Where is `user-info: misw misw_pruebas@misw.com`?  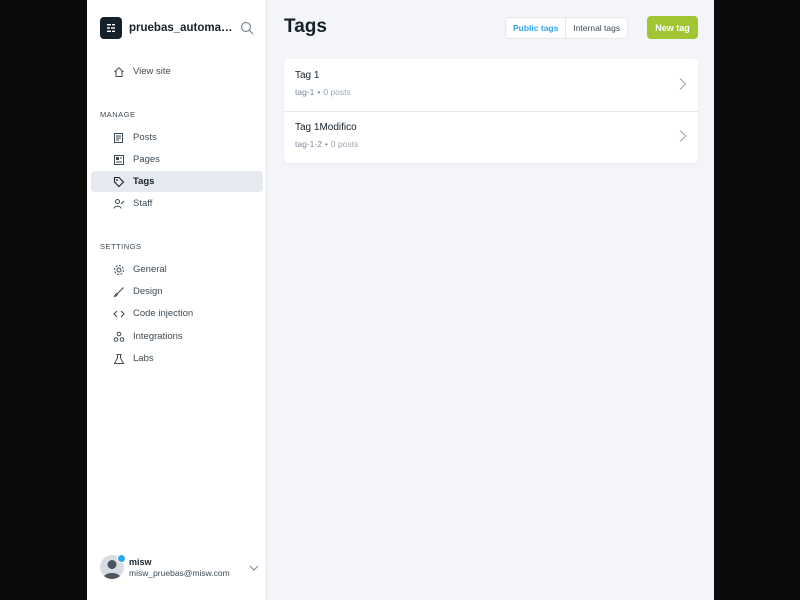 user-info: misw misw_pruebas@misw.com is located at coordinates (179, 567).